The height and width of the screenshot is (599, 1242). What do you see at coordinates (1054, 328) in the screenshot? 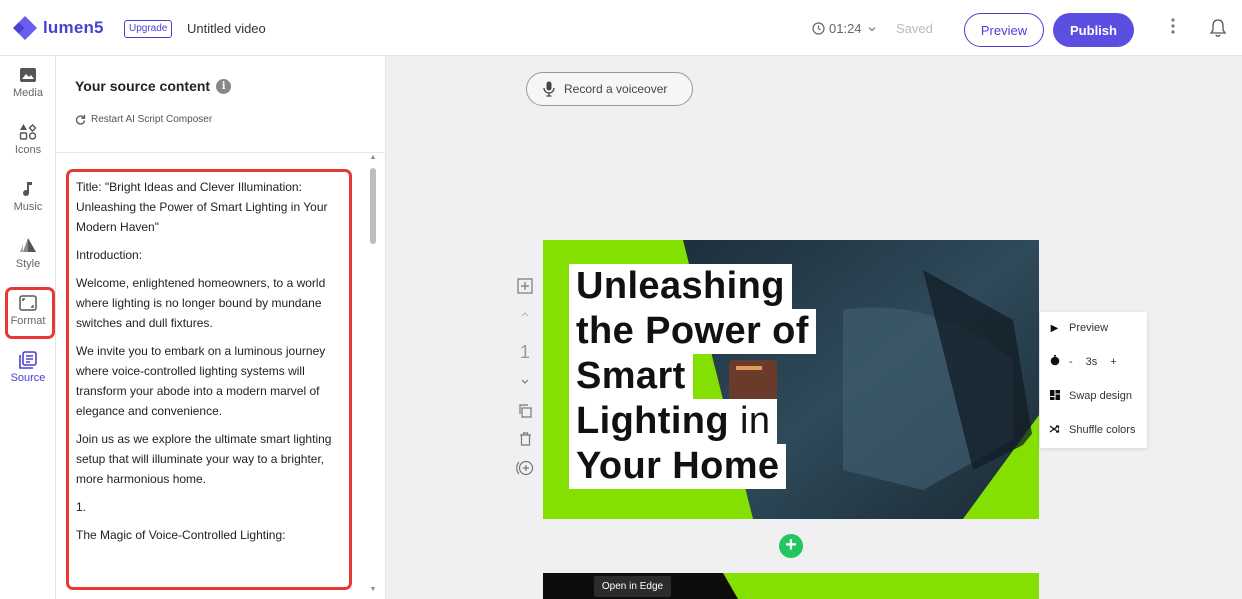
I see `play-icon: ▶` at bounding box center [1054, 328].